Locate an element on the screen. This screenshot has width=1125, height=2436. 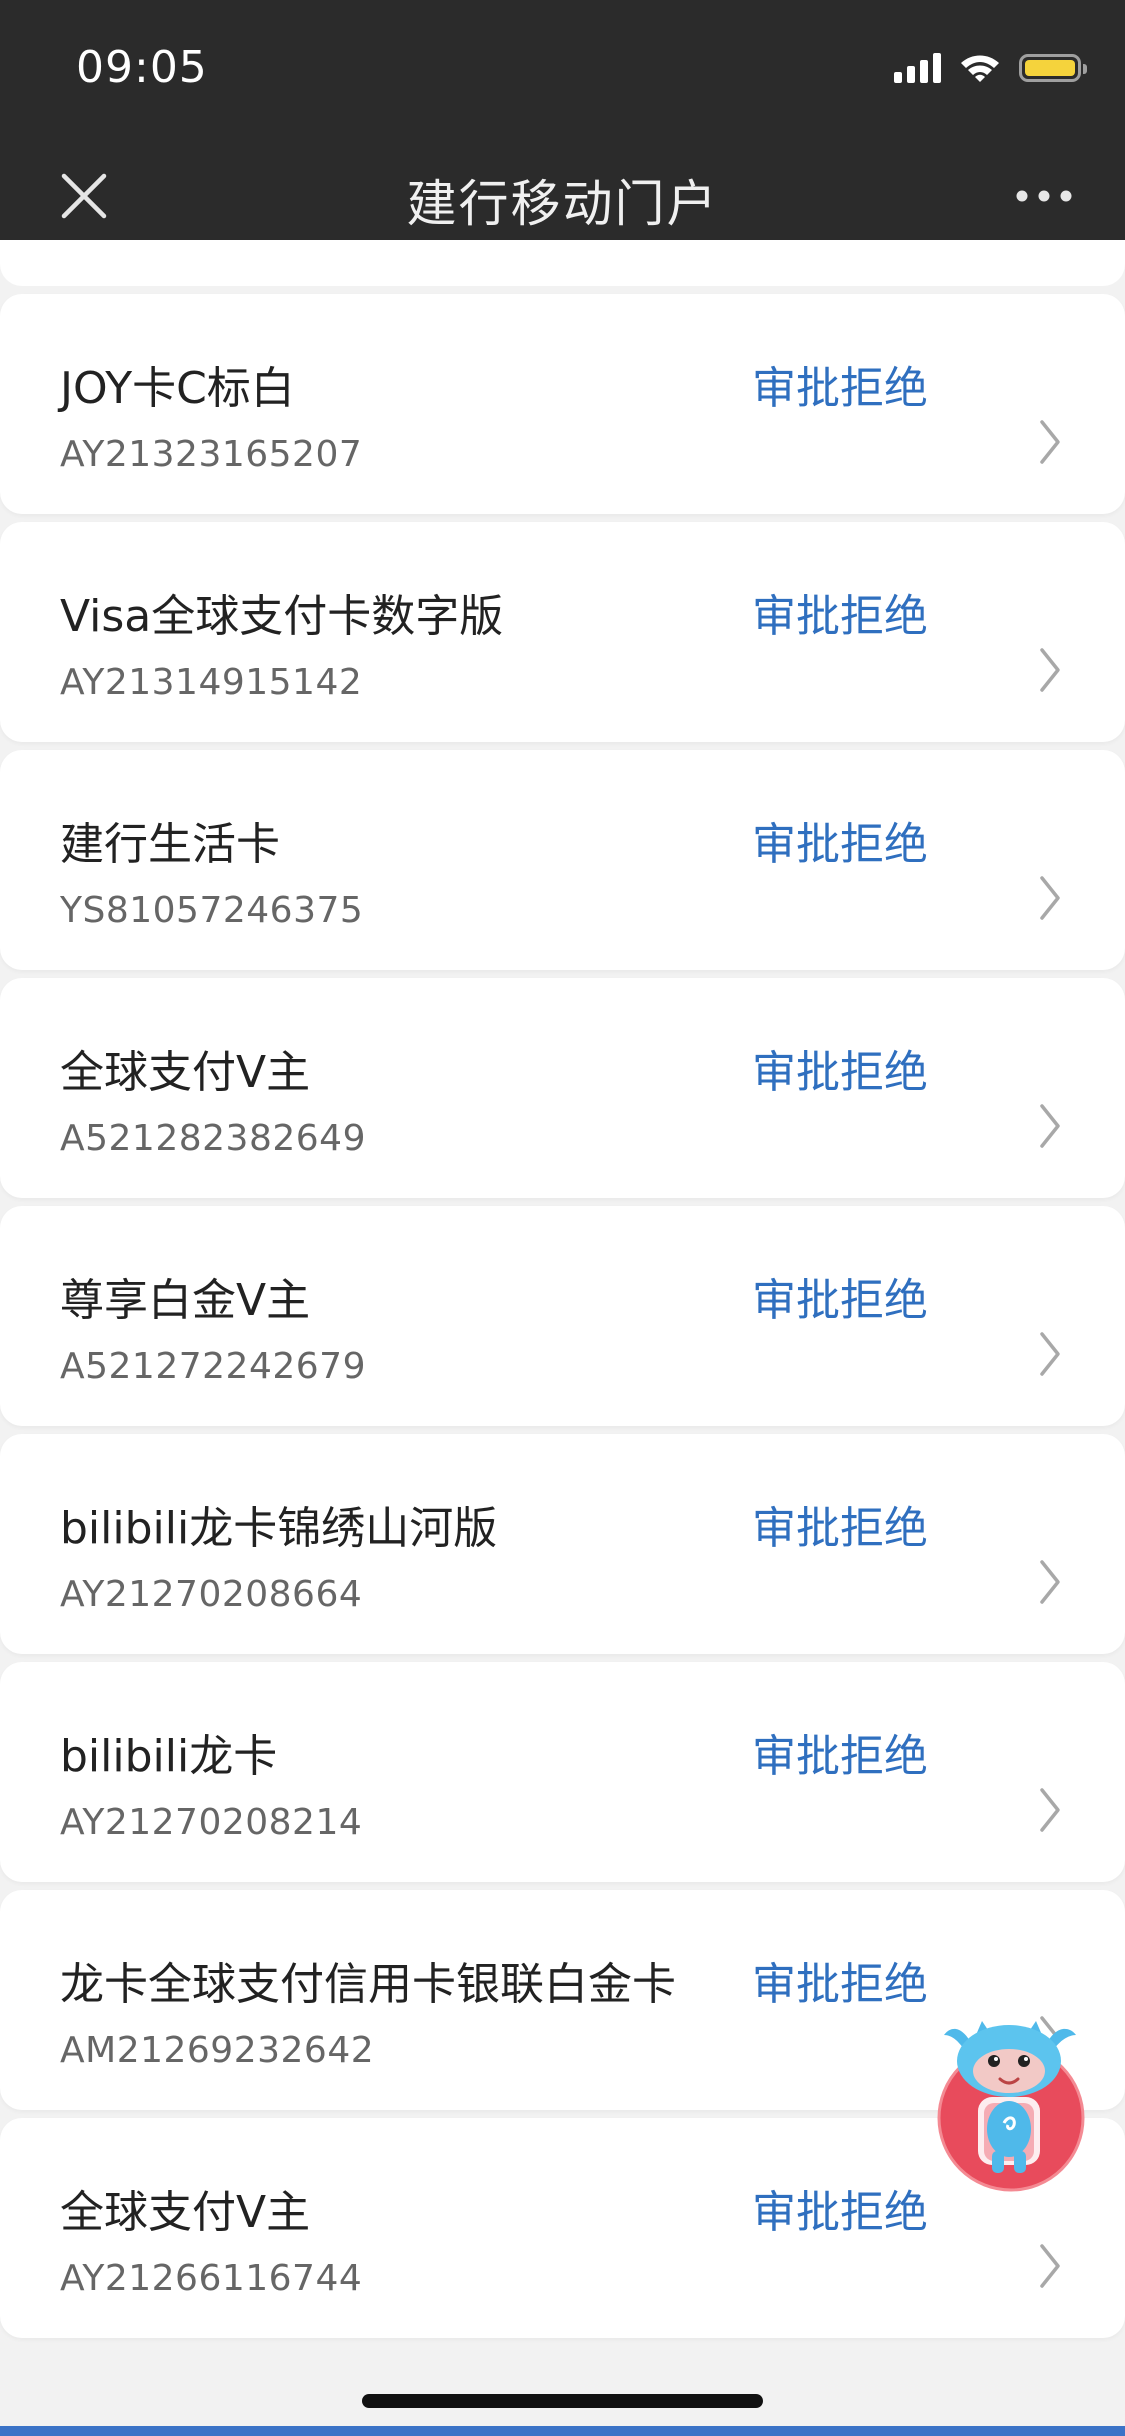
mascot-icon is located at coordinates (1011, 2106).